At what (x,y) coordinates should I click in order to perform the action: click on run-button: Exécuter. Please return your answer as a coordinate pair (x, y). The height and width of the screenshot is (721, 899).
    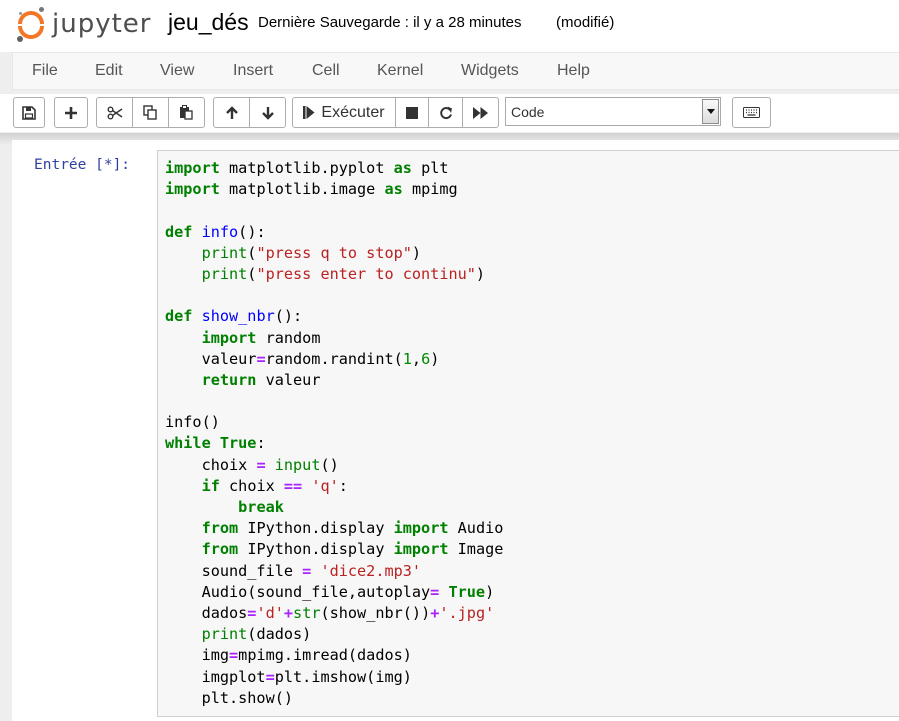
    Looking at the image, I should click on (344, 112).